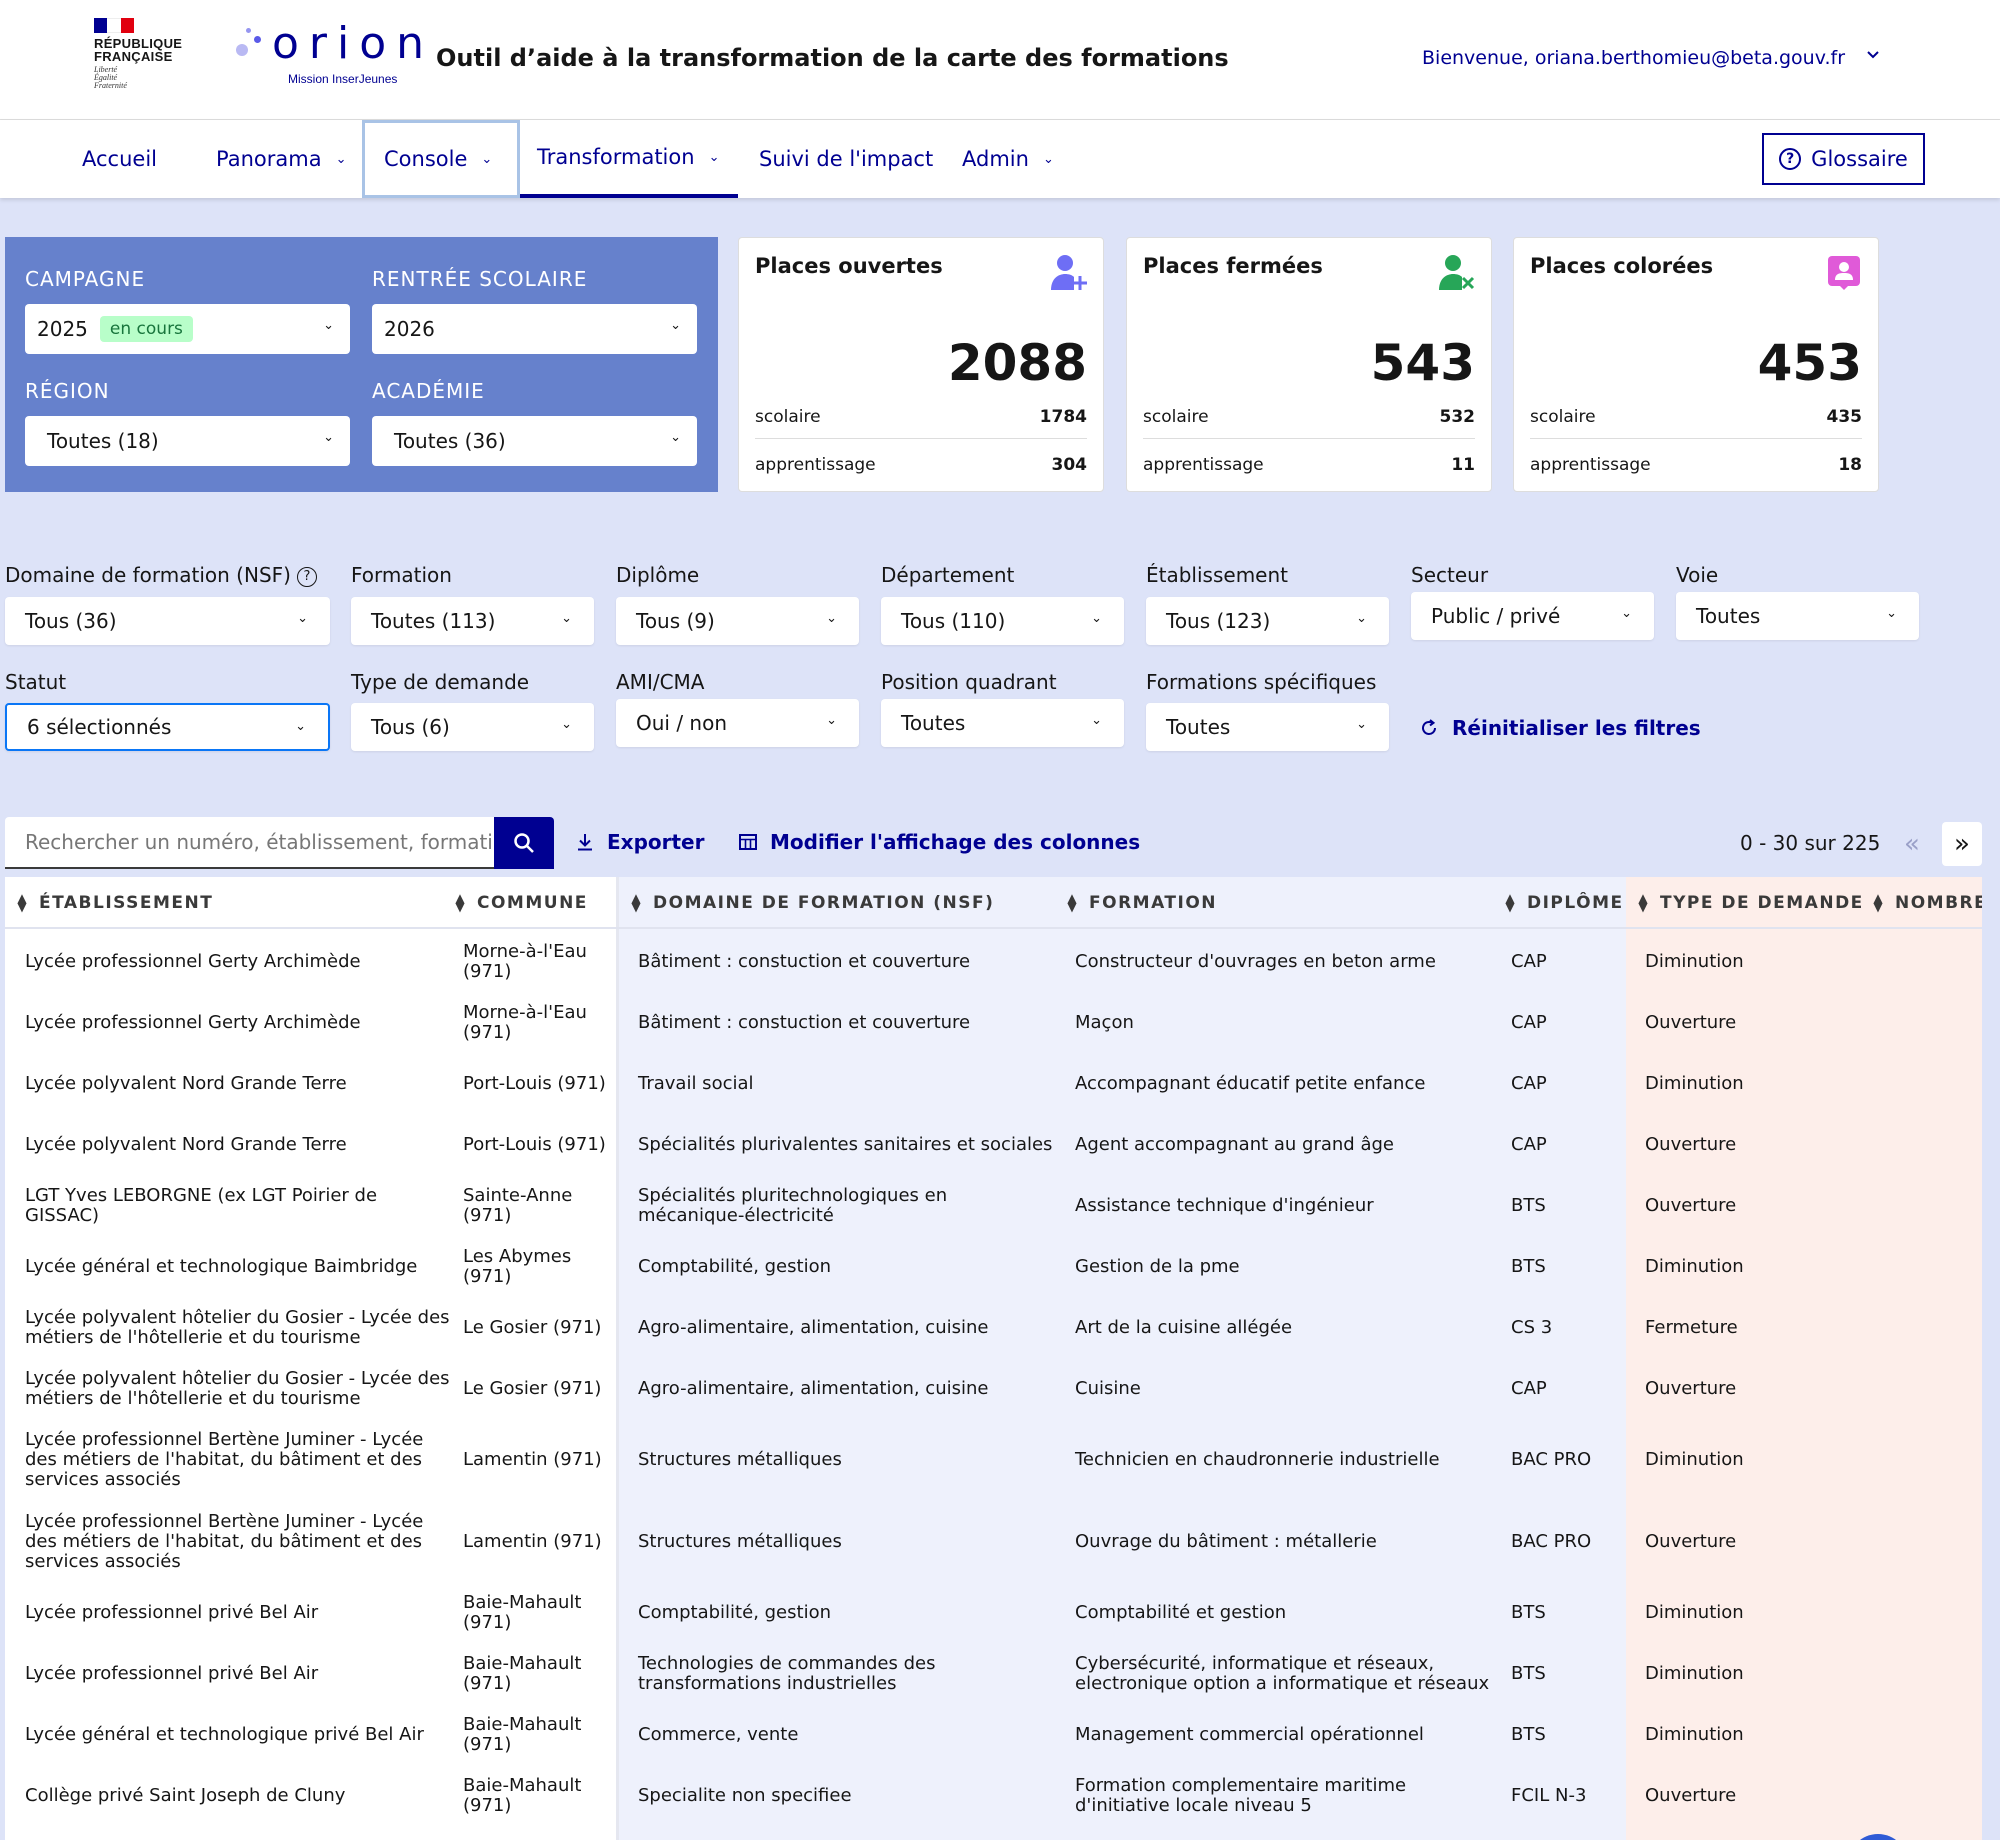 This screenshot has width=2000, height=1840. Describe the element at coordinates (629, 159) in the screenshot. I see `nav-transformation: Transformation ⌄` at that location.